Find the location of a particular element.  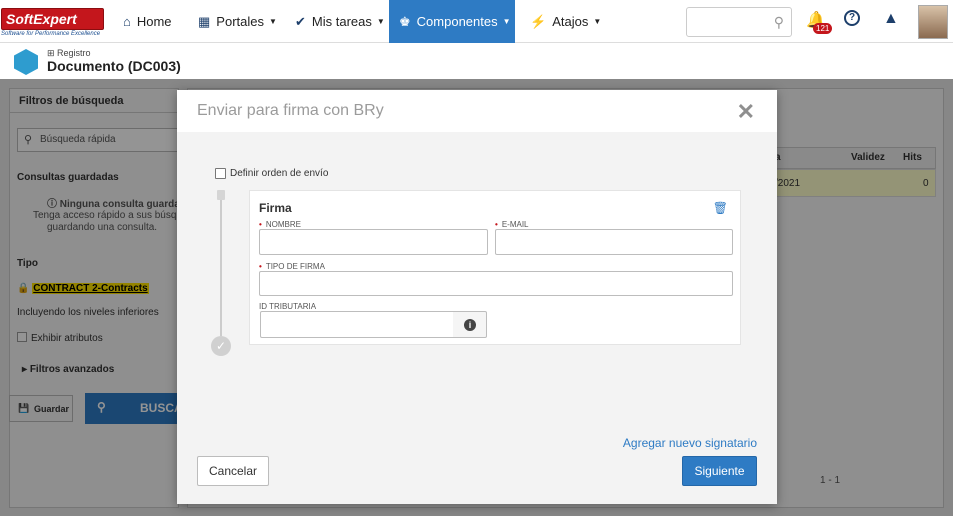

email-label: • E-MAIL is located at coordinates (512, 224).